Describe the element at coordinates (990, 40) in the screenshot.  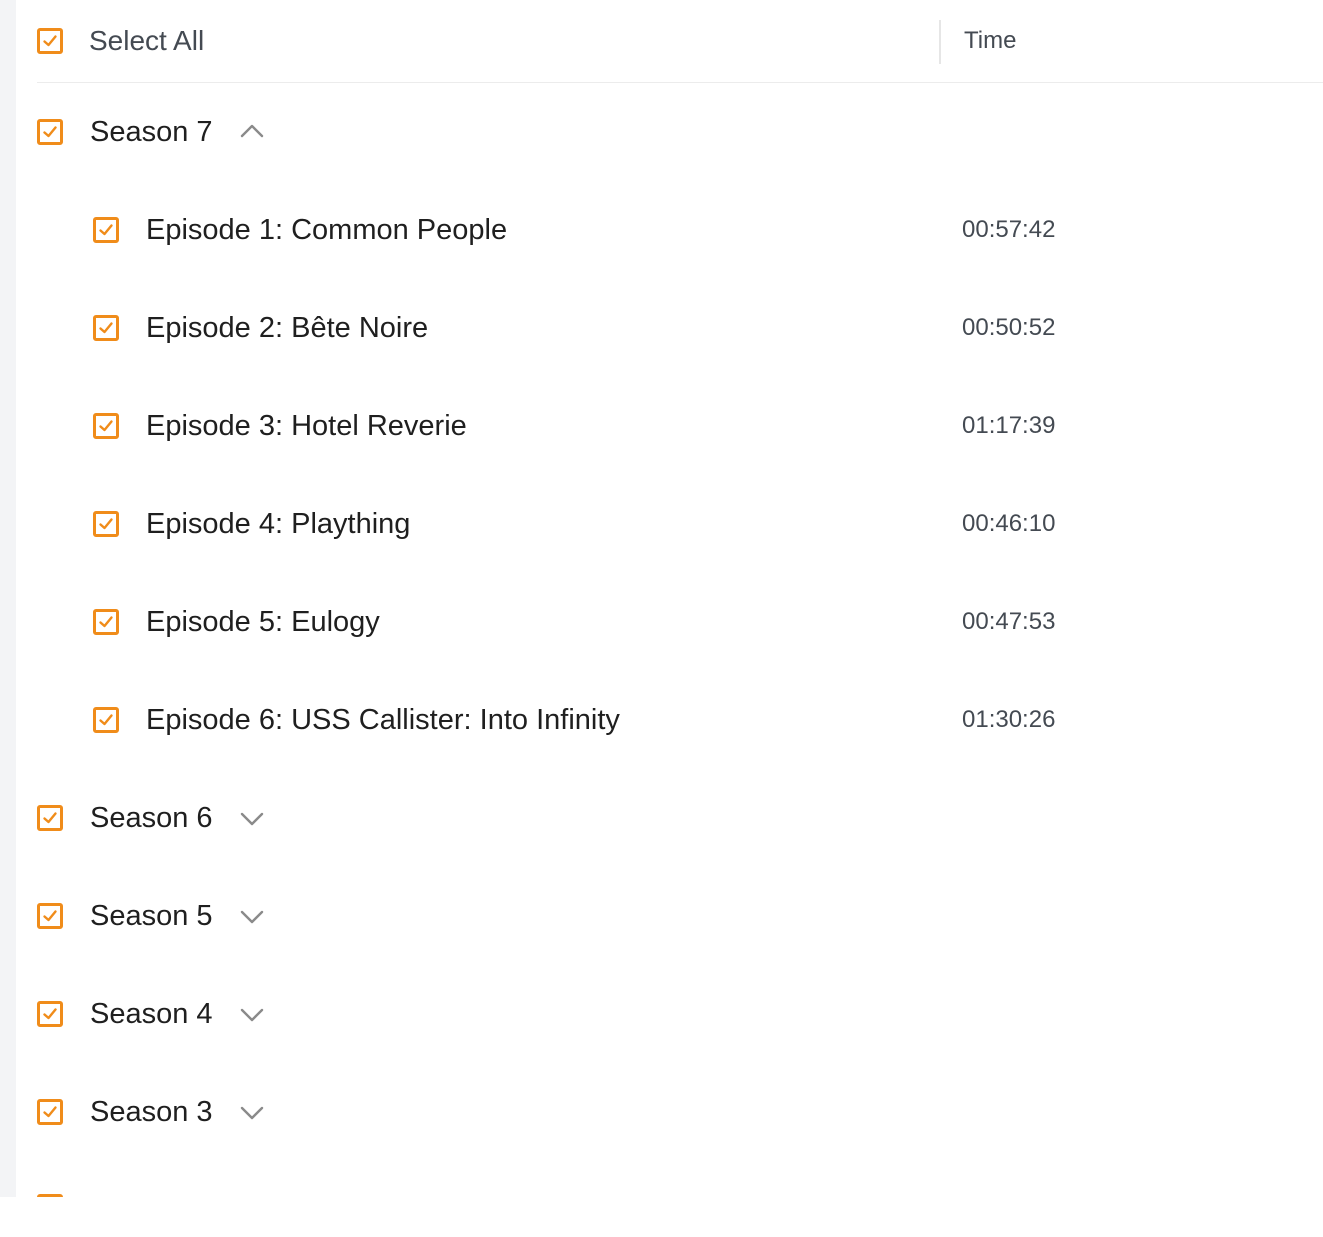
I see `time-column-header: Time` at that location.